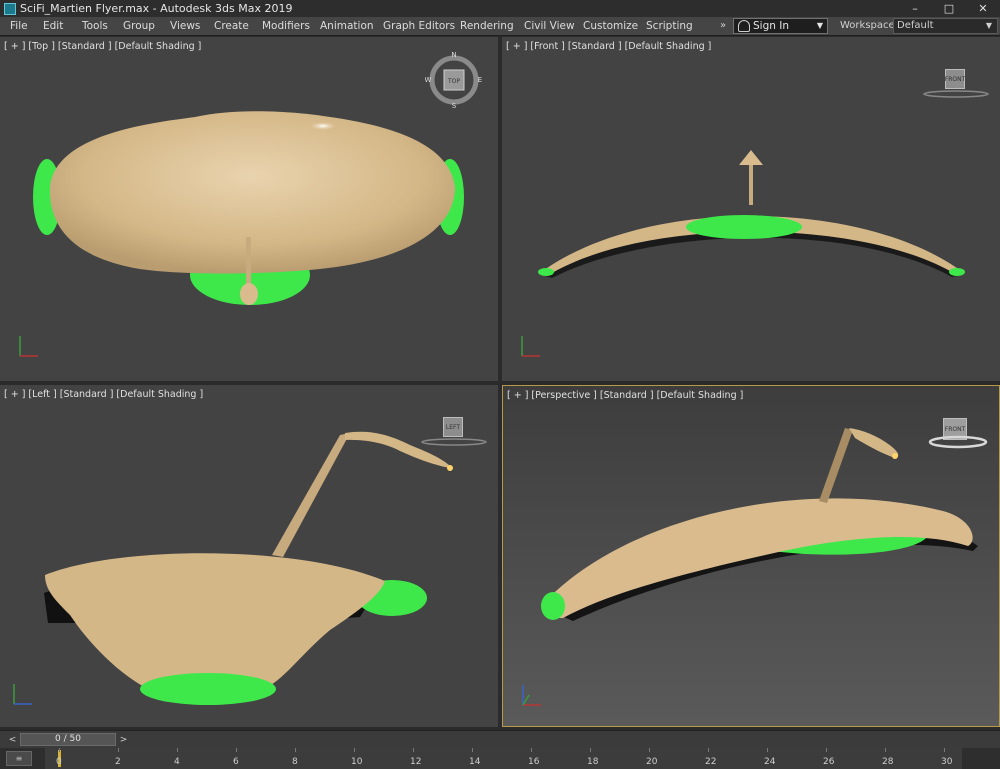  What do you see at coordinates (357, 762) in the screenshot?
I see `timeline-tick-label: 10` at bounding box center [357, 762].